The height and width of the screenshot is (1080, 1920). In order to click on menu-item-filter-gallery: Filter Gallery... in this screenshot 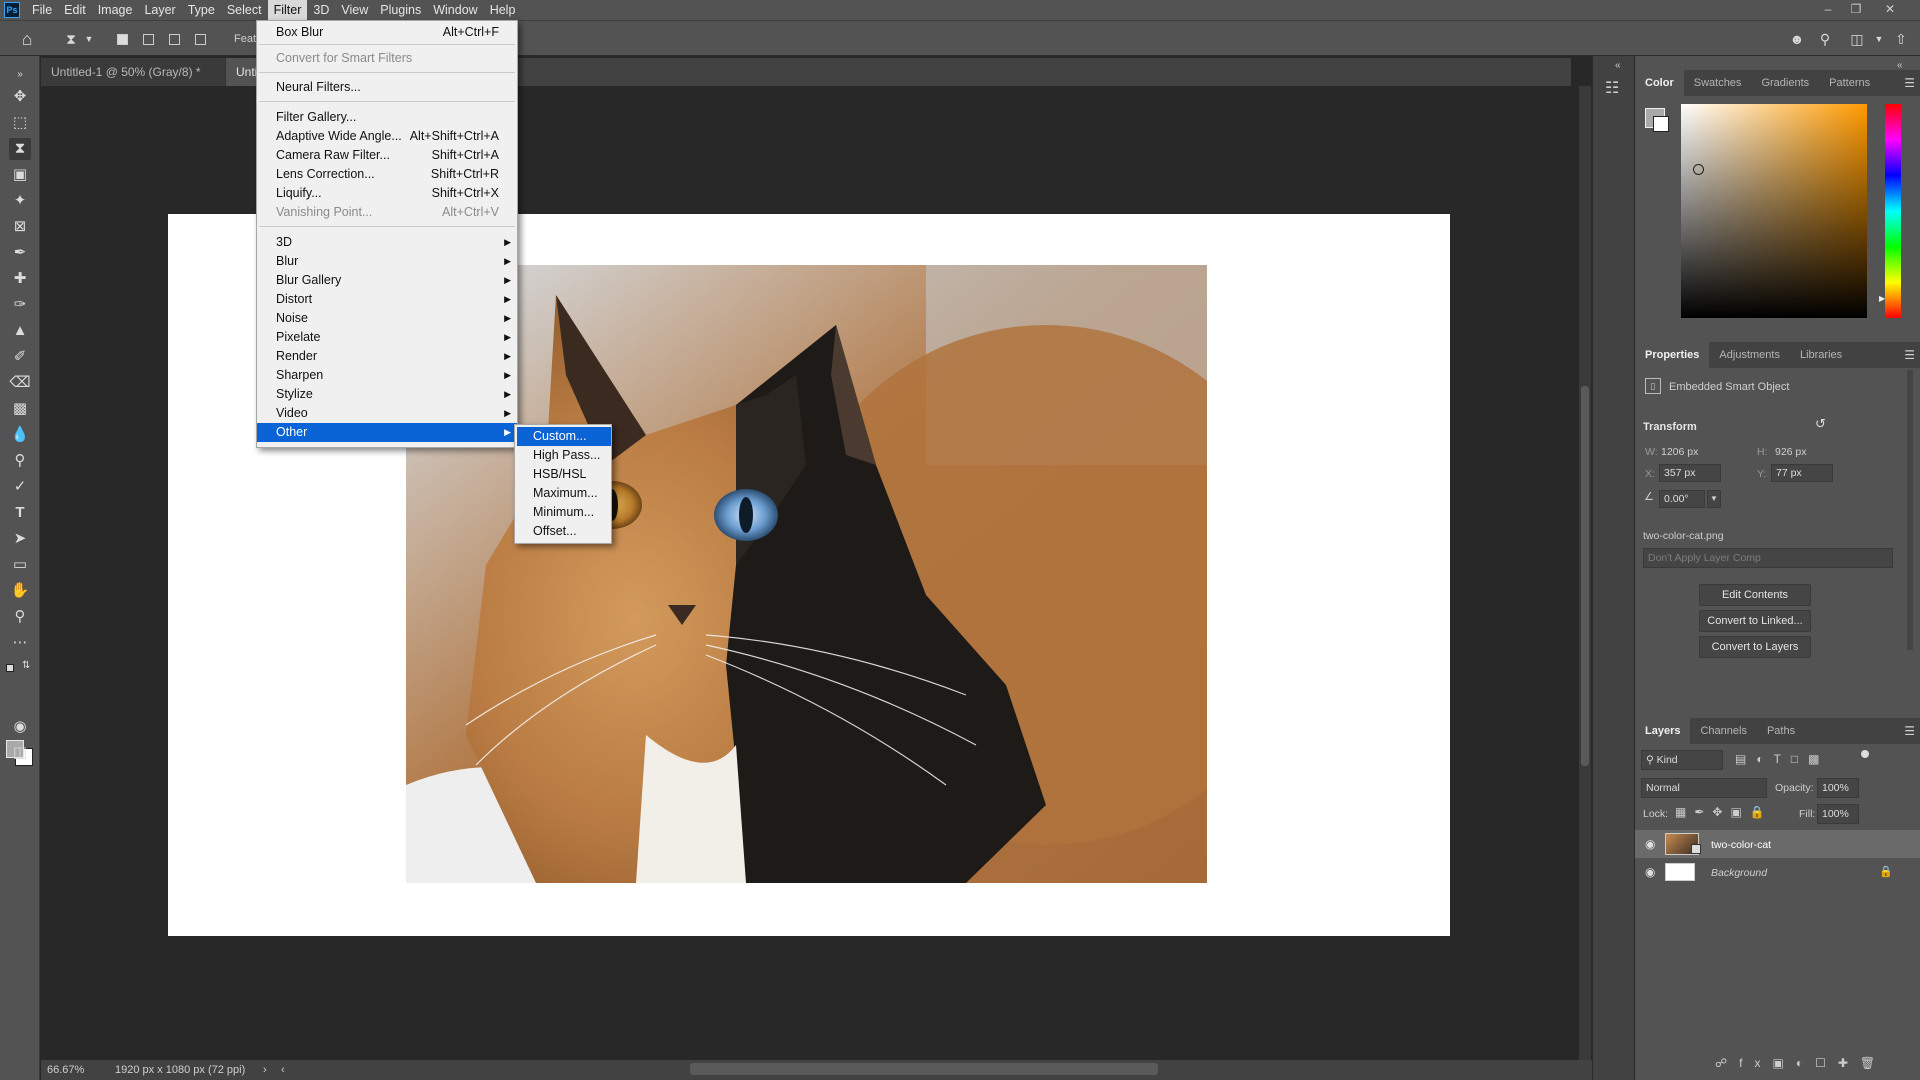, I will do `click(387, 117)`.